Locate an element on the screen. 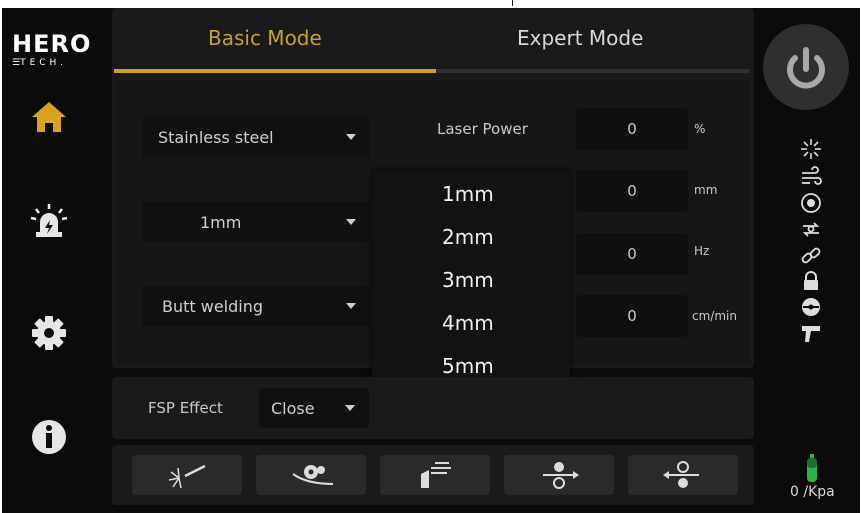 This screenshot has height=513, width=862. wire-forward-button is located at coordinates (559, 475).